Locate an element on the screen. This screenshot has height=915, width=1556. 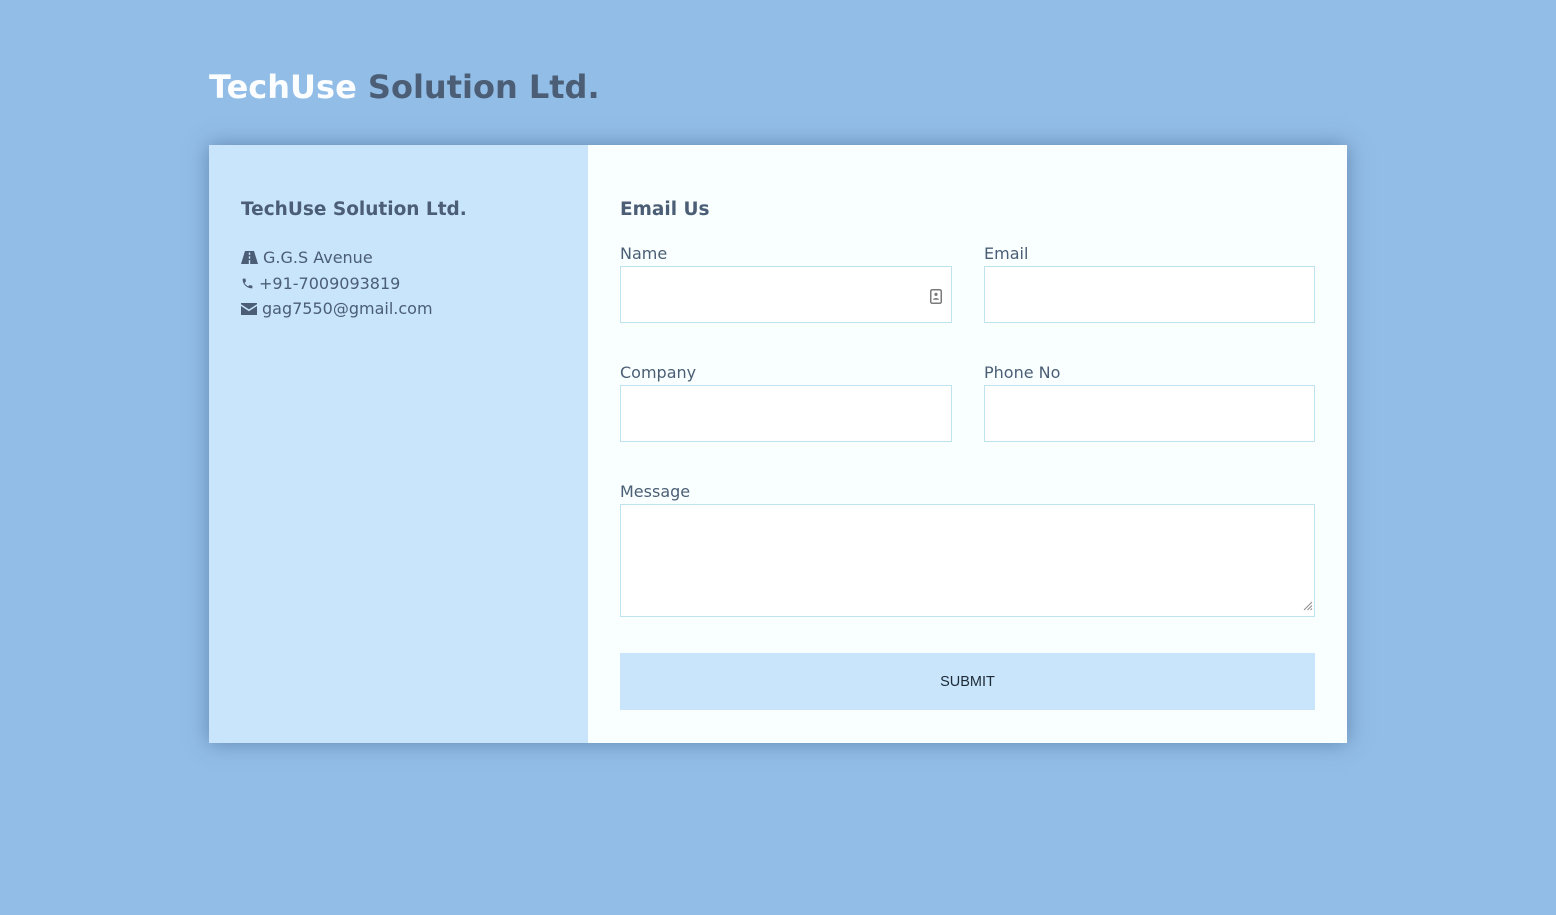
company-name-heading: TechUse Solution Ltd. is located at coordinates (354, 209).